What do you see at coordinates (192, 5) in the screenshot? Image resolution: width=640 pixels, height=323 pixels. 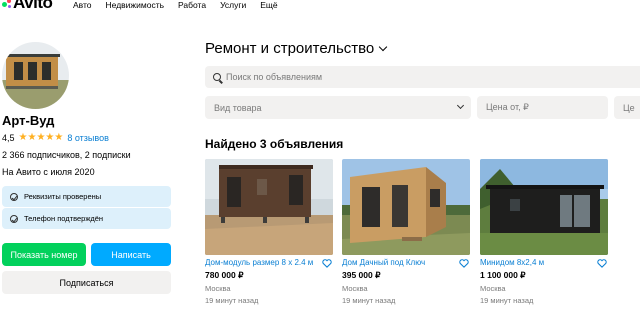 I see `nav-link-jobs: Работа` at bounding box center [192, 5].